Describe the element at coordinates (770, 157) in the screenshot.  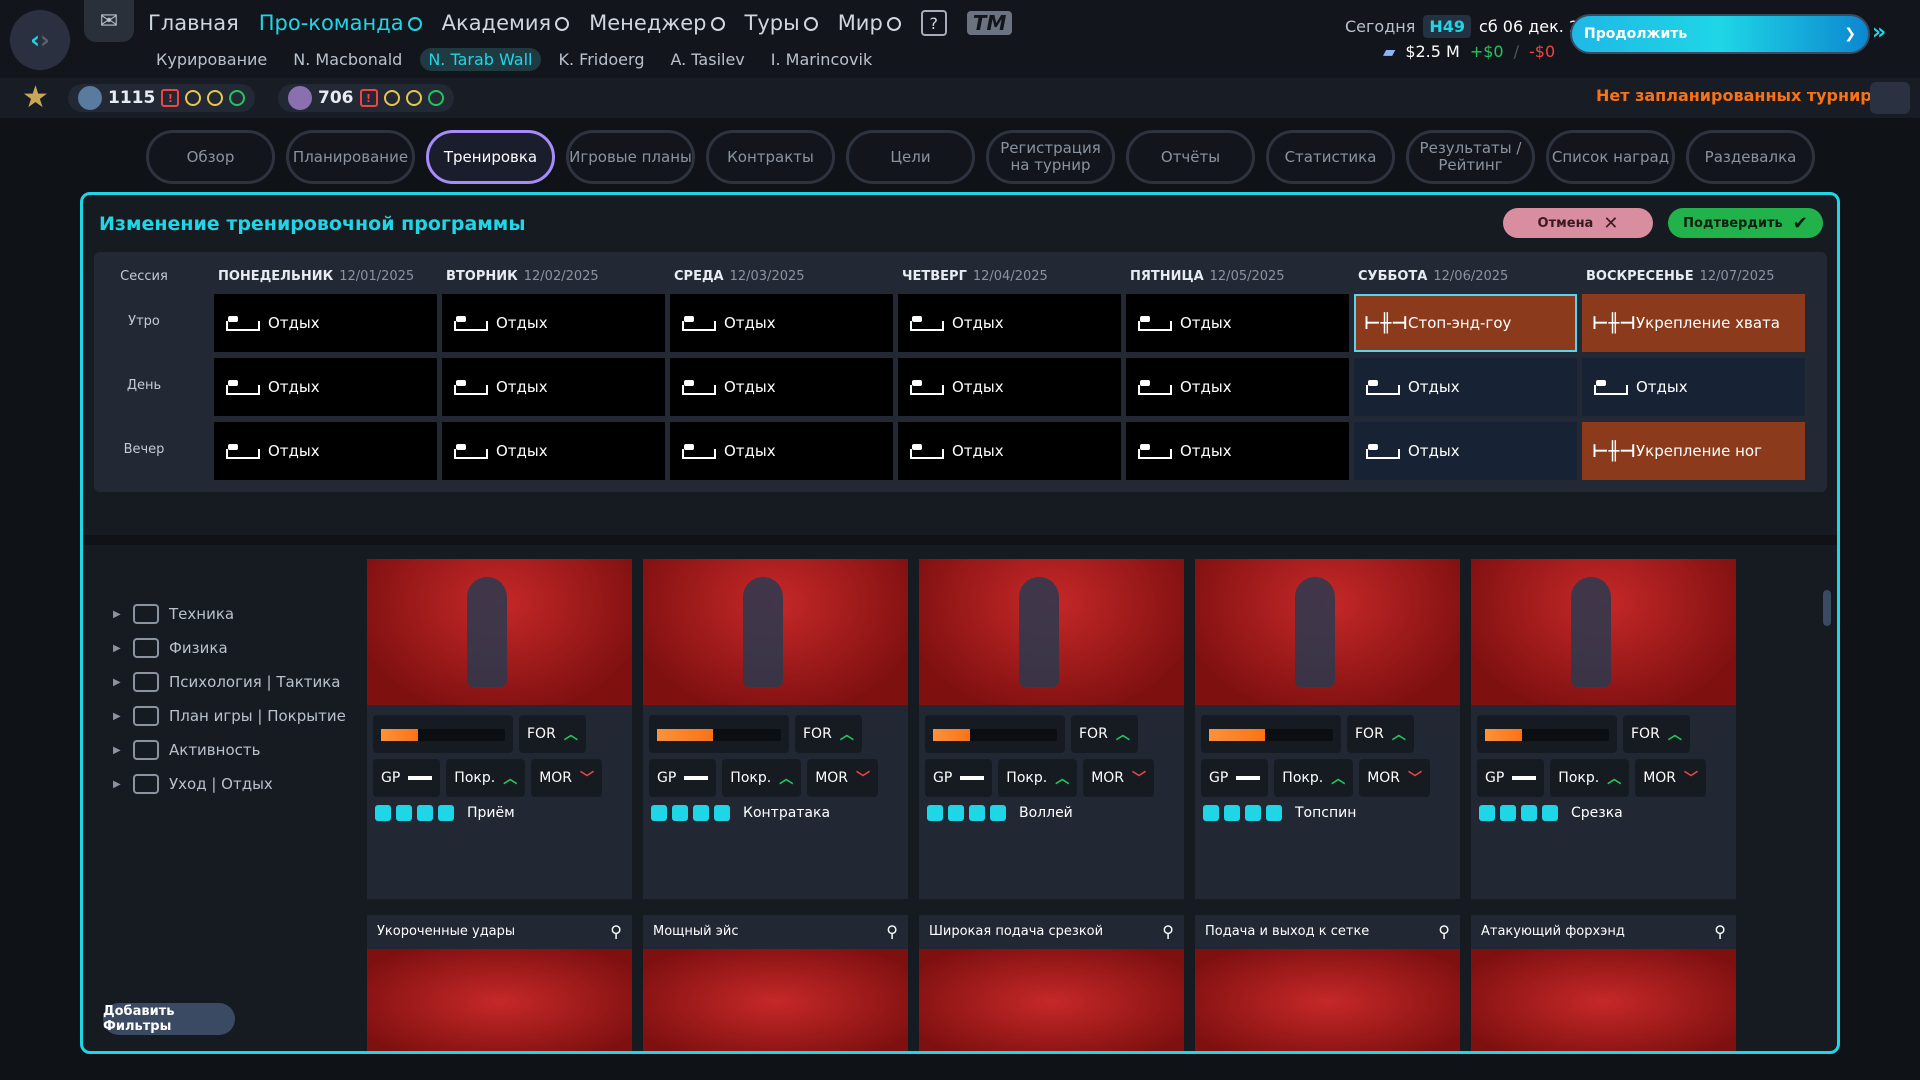
I see `tab-contracts: Контракты` at that location.